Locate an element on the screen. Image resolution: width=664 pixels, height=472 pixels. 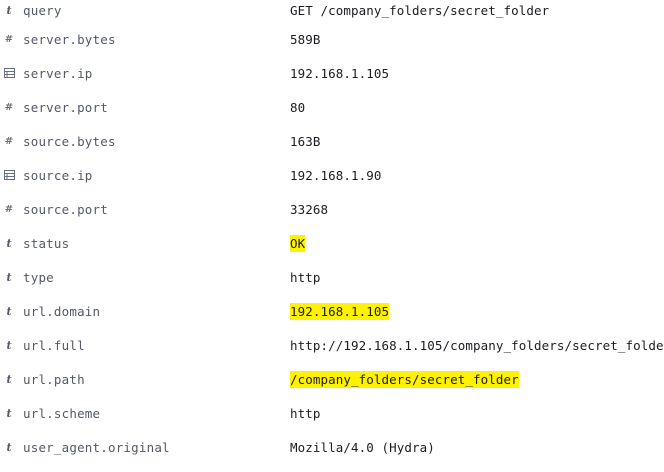
field-value: 33268 is located at coordinates (309, 209).